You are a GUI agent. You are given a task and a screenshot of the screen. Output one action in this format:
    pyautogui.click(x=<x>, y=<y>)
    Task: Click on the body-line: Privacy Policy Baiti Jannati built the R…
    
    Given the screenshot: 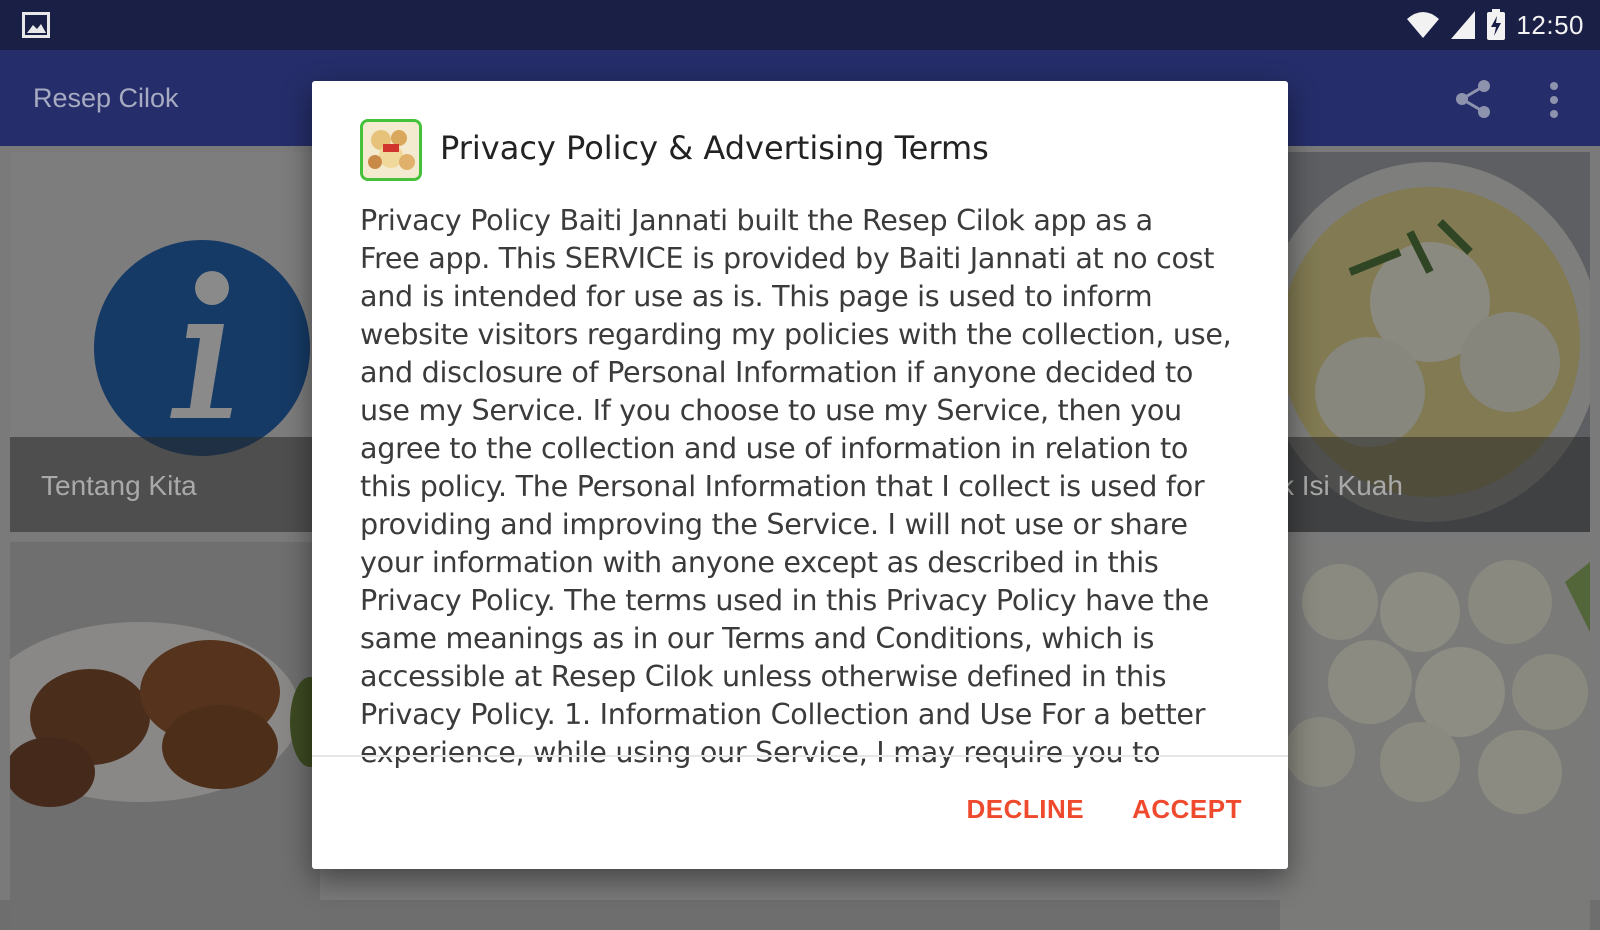 What is the action you would take?
    pyautogui.click(x=756, y=220)
    